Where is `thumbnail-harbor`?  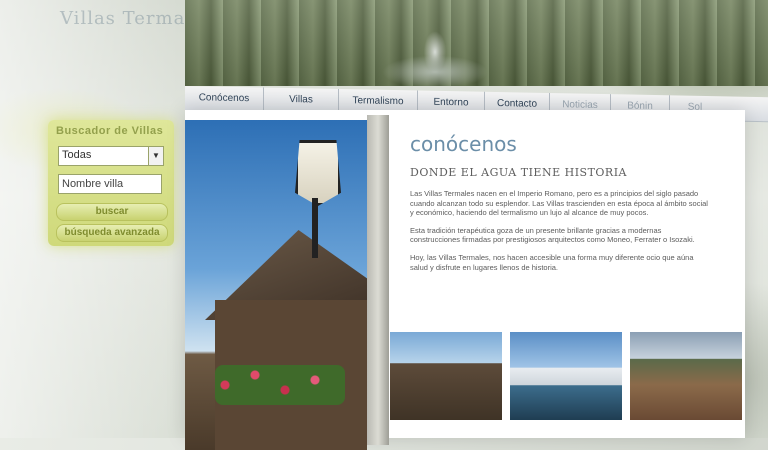
thumbnail-harbor is located at coordinates (566, 376).